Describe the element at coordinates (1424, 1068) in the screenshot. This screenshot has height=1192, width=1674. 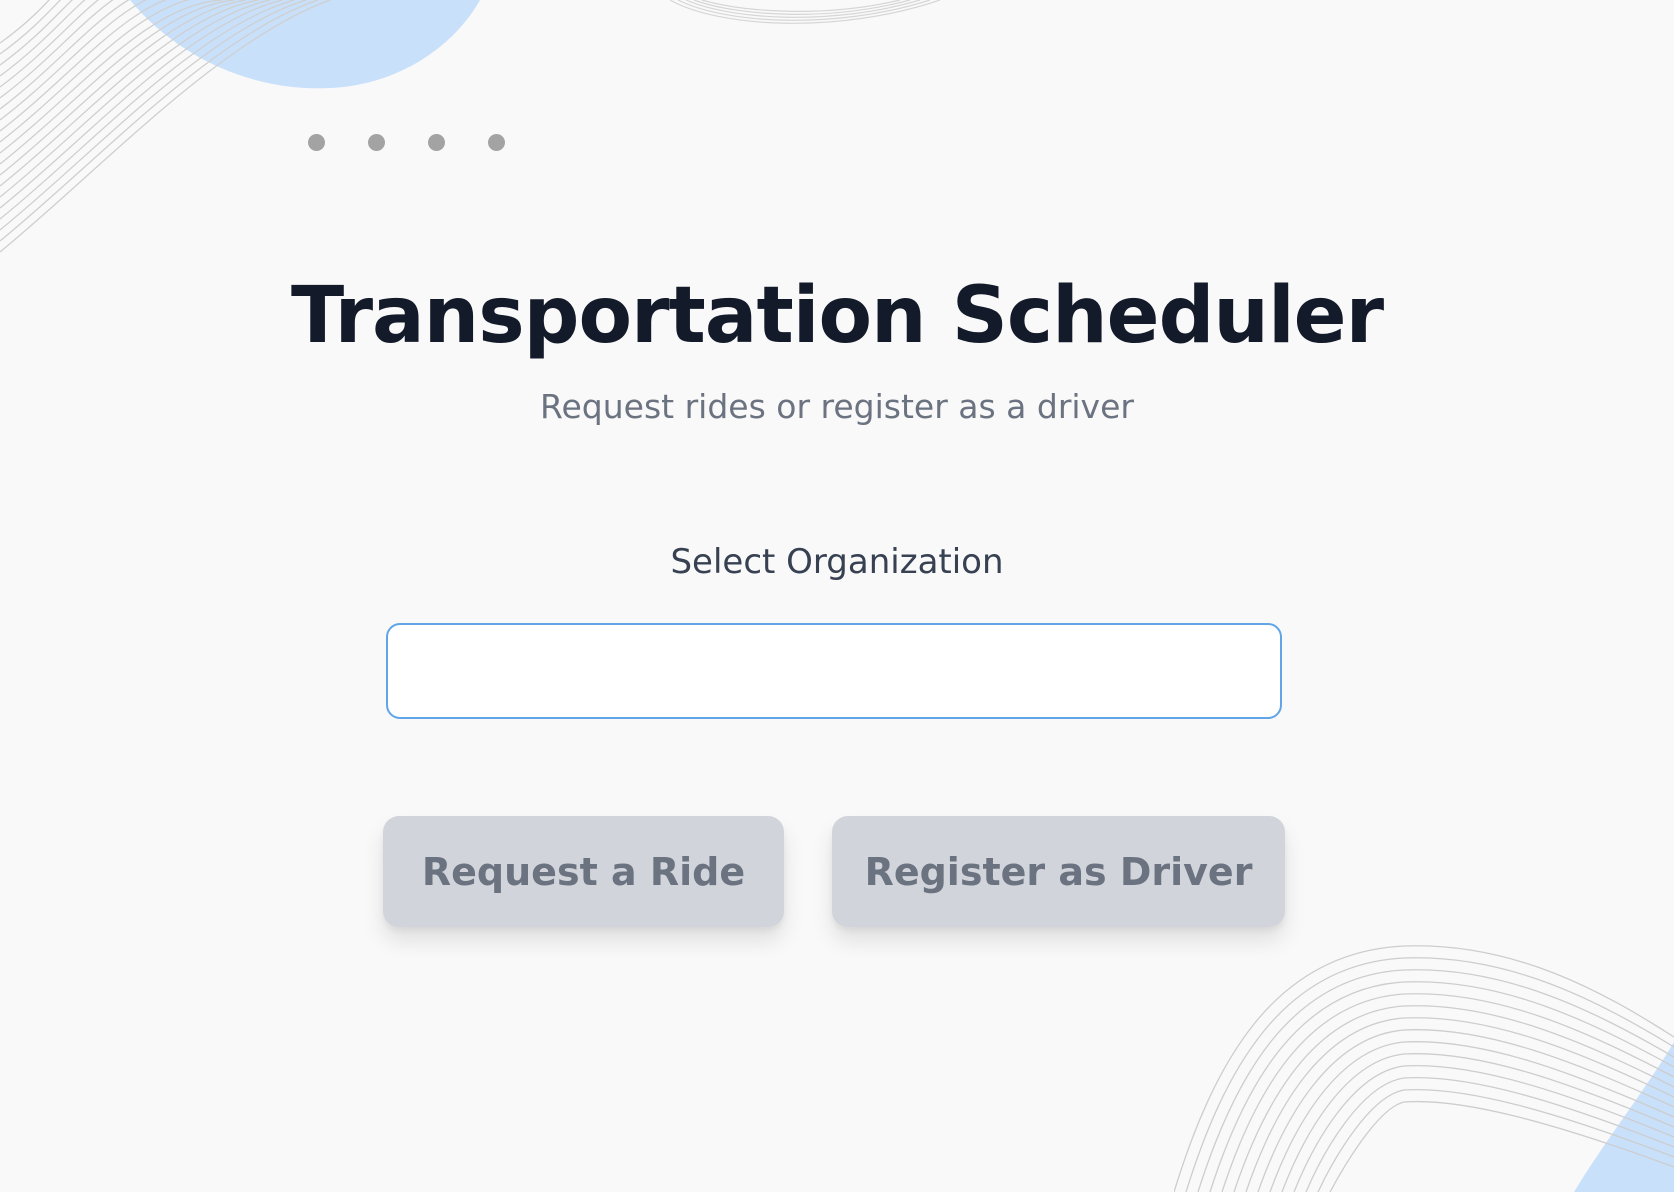
I see `decorative-wave-bottom-right` at that location.